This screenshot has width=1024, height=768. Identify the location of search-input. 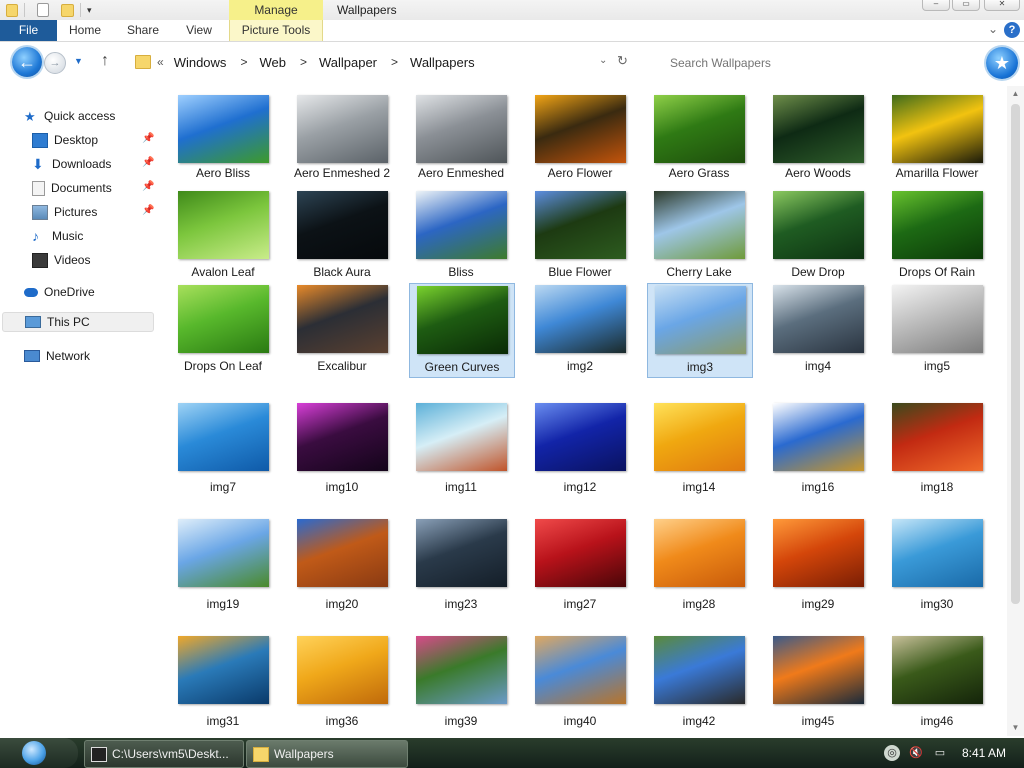
(818, 63).